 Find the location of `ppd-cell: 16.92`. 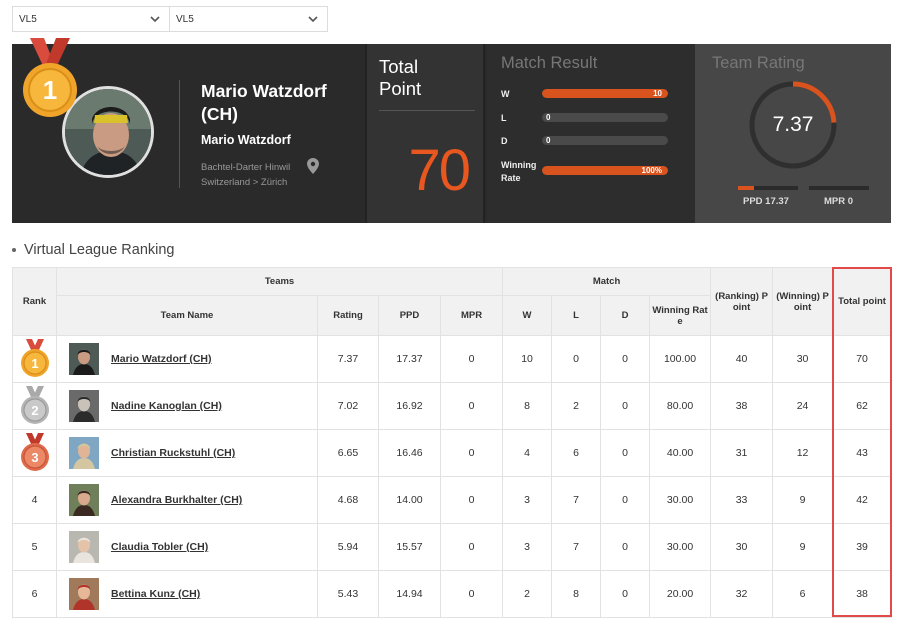

ppd-cell: 16.92 is located at coordinates (409, 406).